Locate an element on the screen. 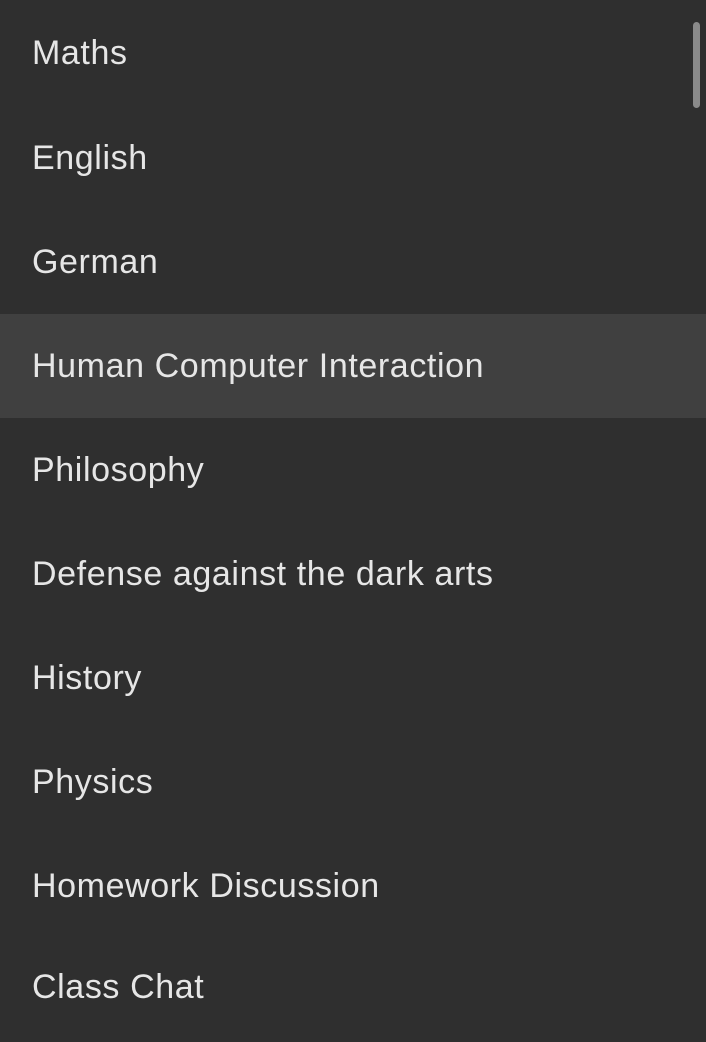 This screenshot has height=1042, width=706. menu-item-label: Class Chat is located at coordinates (118, 986).